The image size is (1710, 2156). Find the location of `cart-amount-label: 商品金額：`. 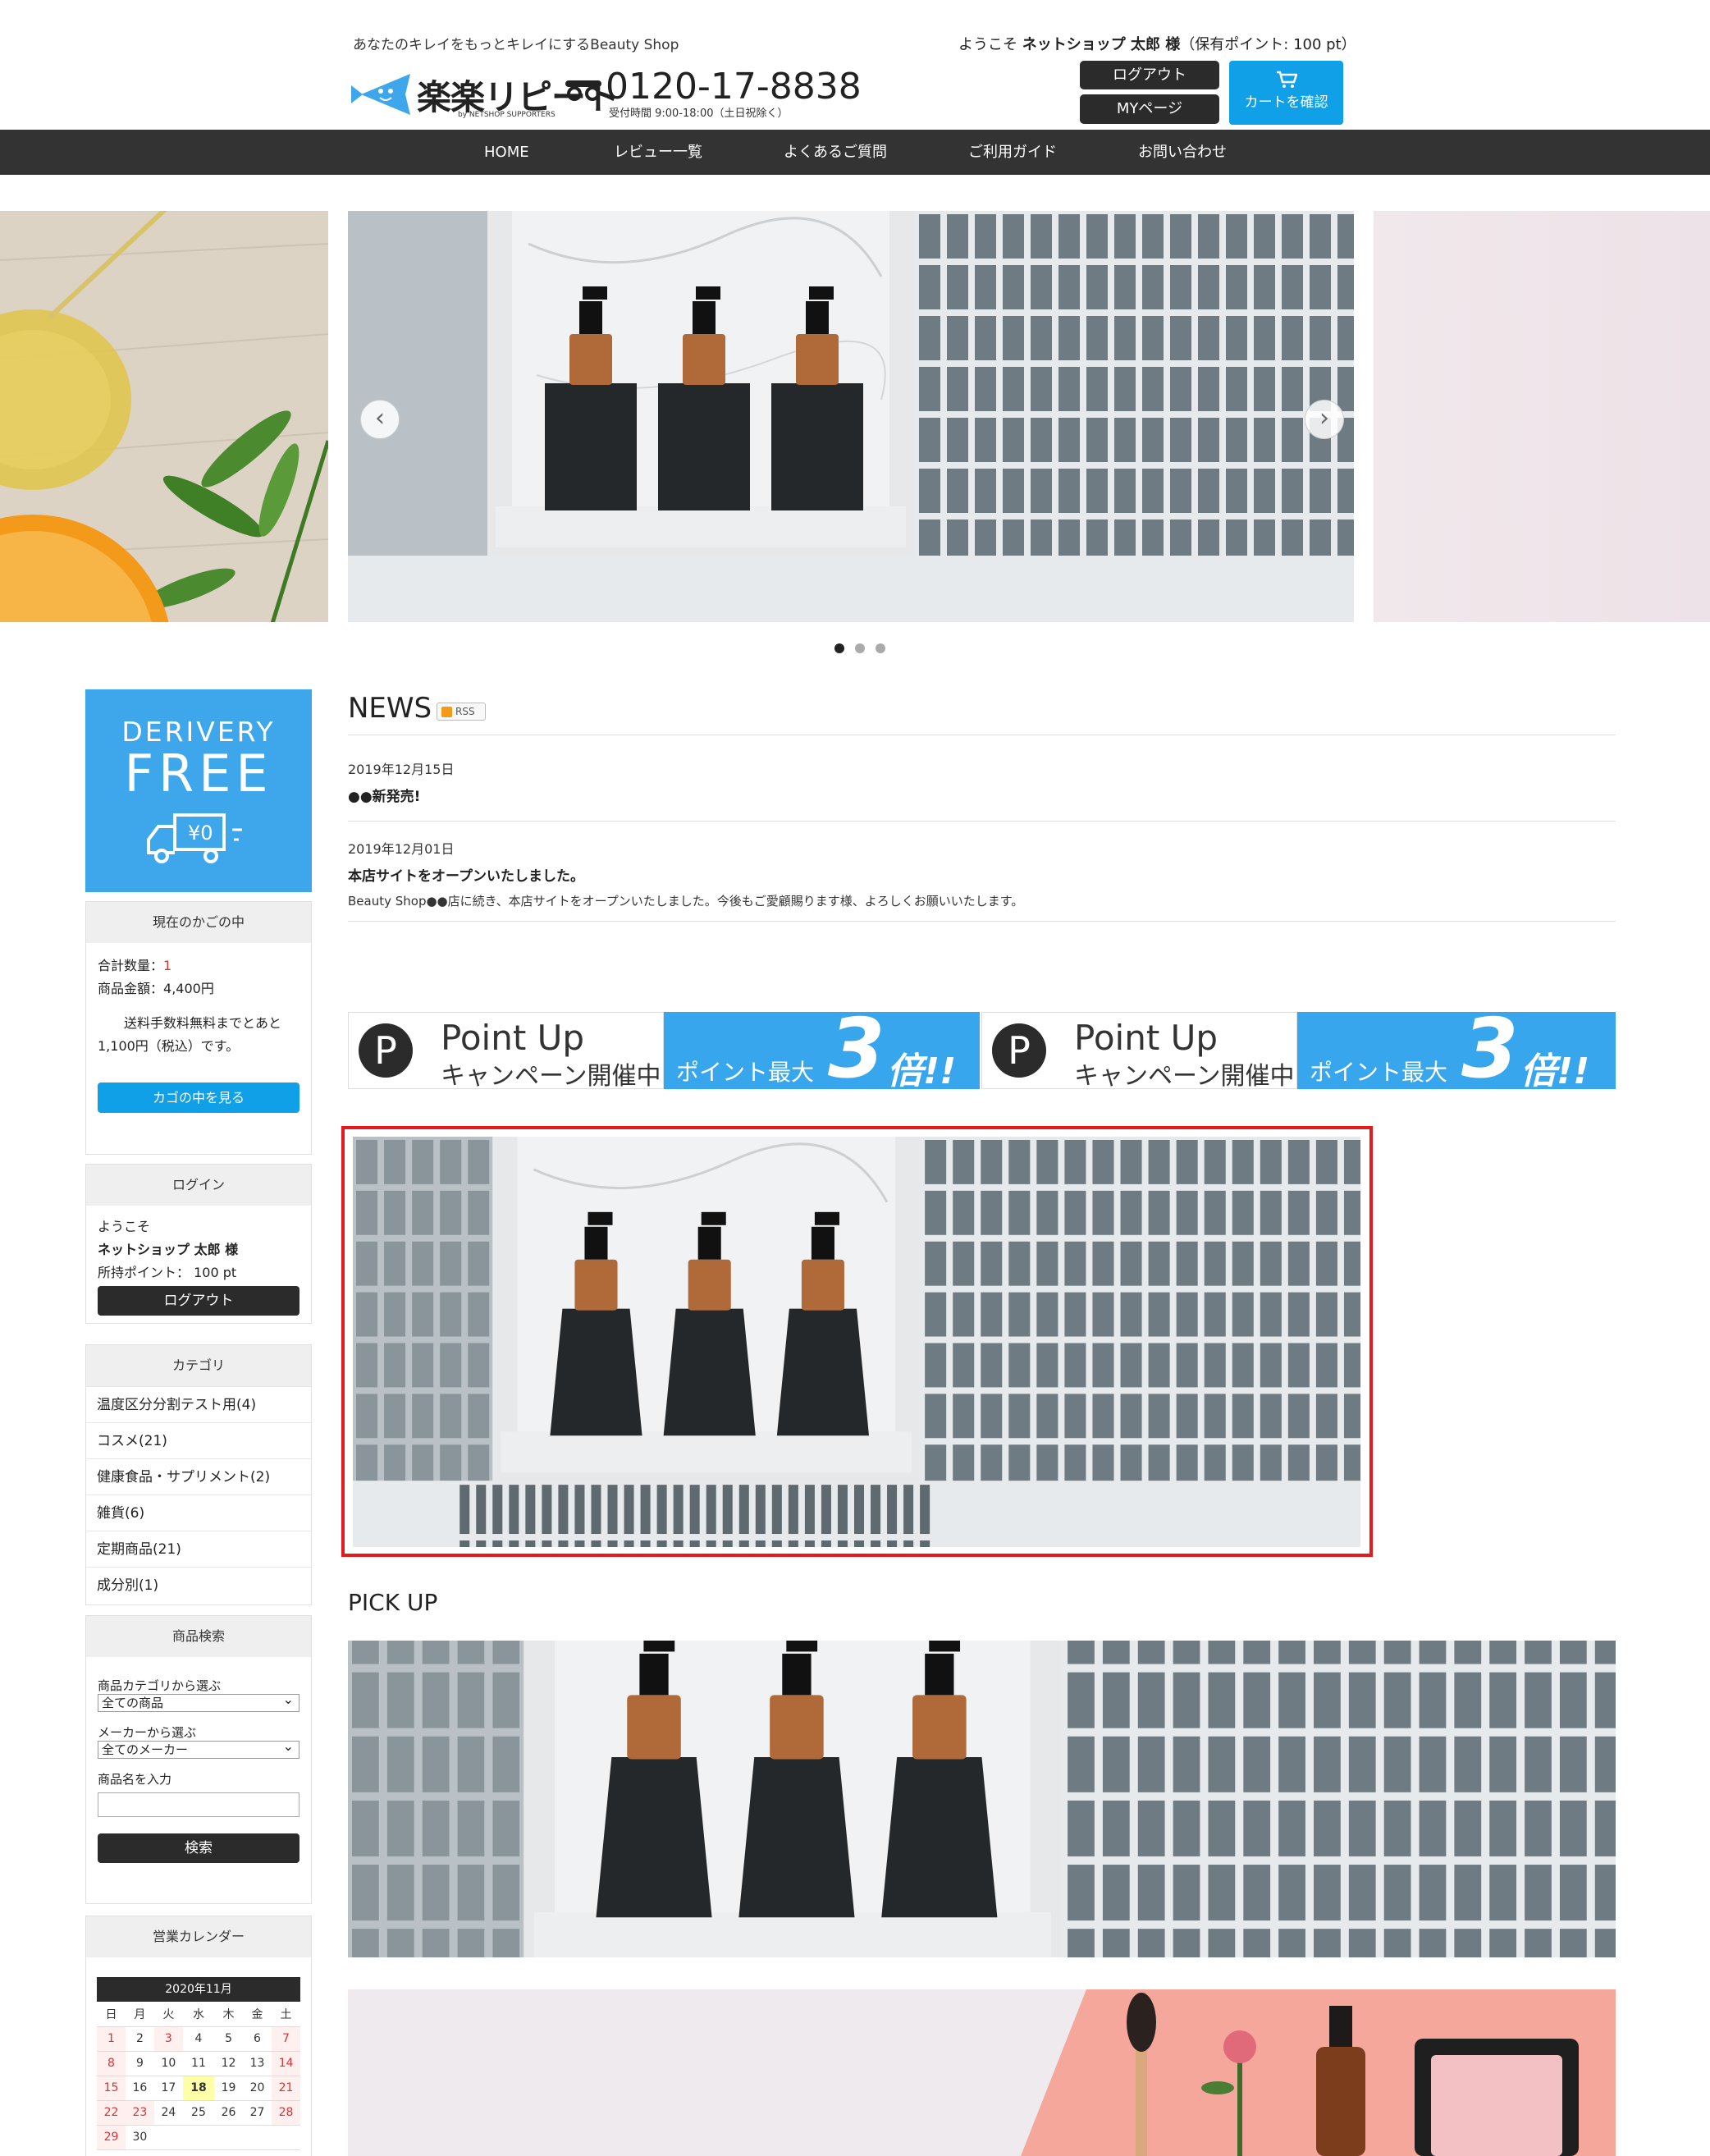

cart-amount-label: 商品金額： is located at coordinates (131, 988).